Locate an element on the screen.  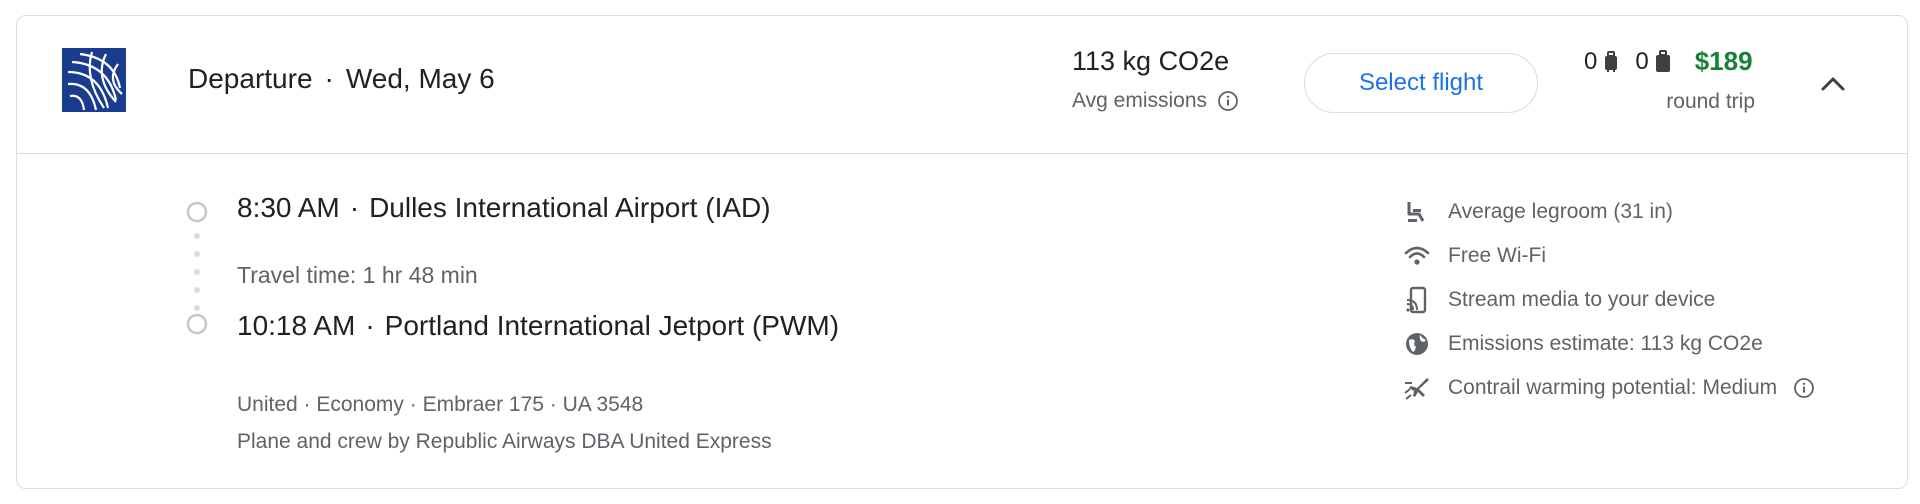
emissions-label-row: Avg emissions is located at coordinates (1155, 101).